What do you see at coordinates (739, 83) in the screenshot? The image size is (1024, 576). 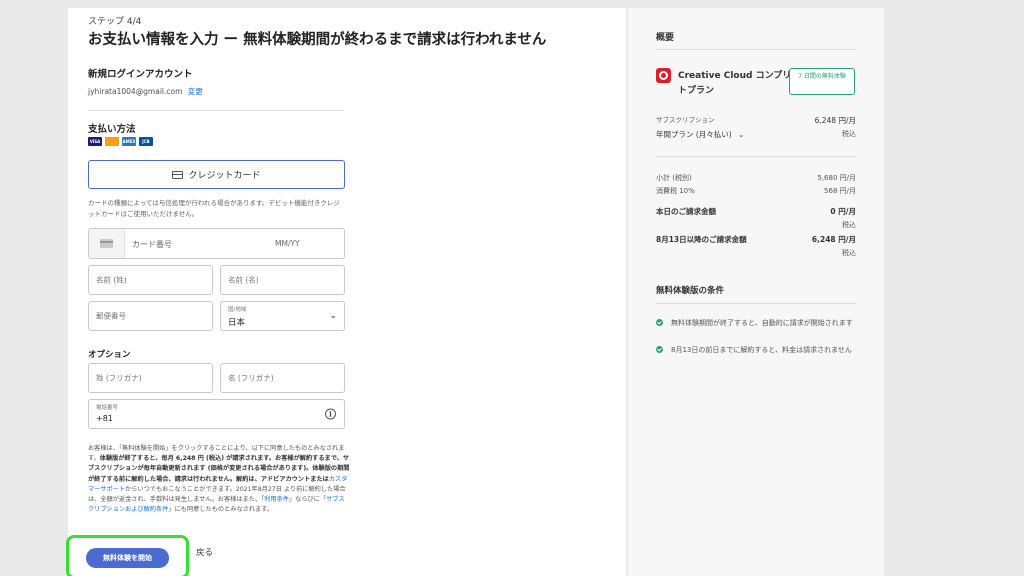 I see `product-name: Creative Cloud コンプリートプラン` at bounding box center [739, 83].